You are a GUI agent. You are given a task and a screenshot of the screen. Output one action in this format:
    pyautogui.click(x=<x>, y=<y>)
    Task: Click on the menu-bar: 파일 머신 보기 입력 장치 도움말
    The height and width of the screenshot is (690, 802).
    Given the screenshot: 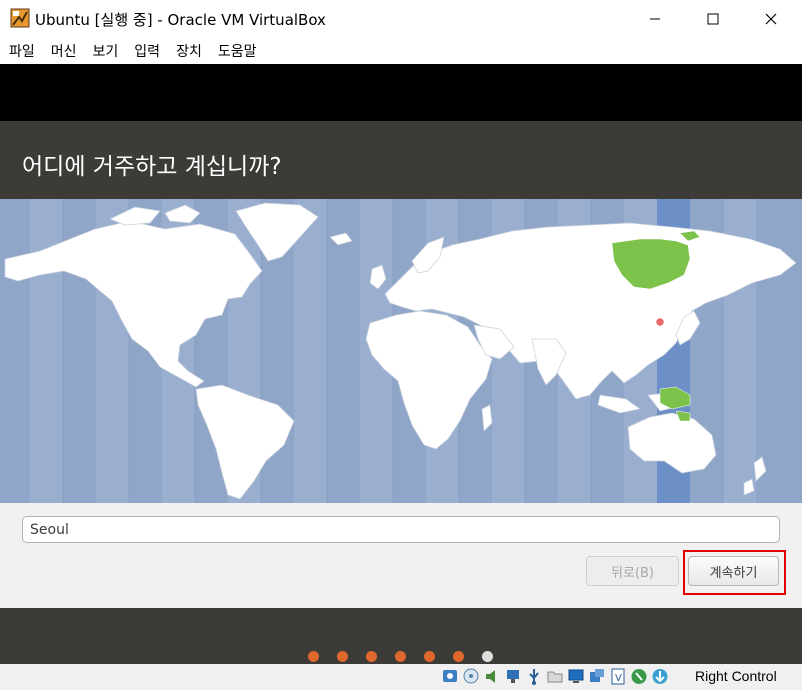 What is the action you would take?
    pyautogui.click(x=401, y=51)
    